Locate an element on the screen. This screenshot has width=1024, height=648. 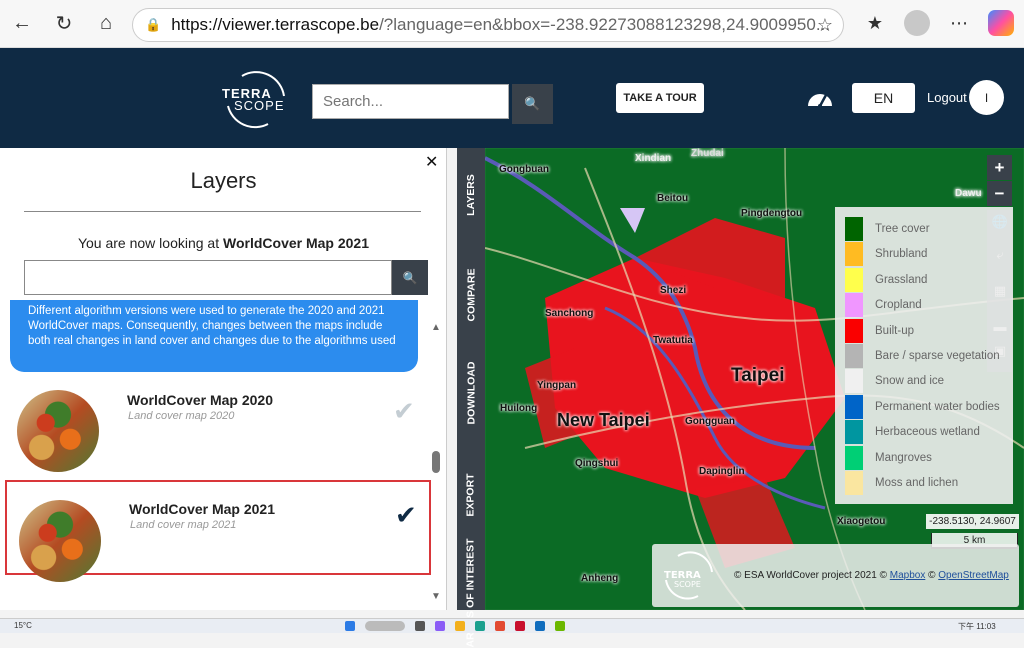
dashboard-gauge-icon is located at coordinates (820, 97).